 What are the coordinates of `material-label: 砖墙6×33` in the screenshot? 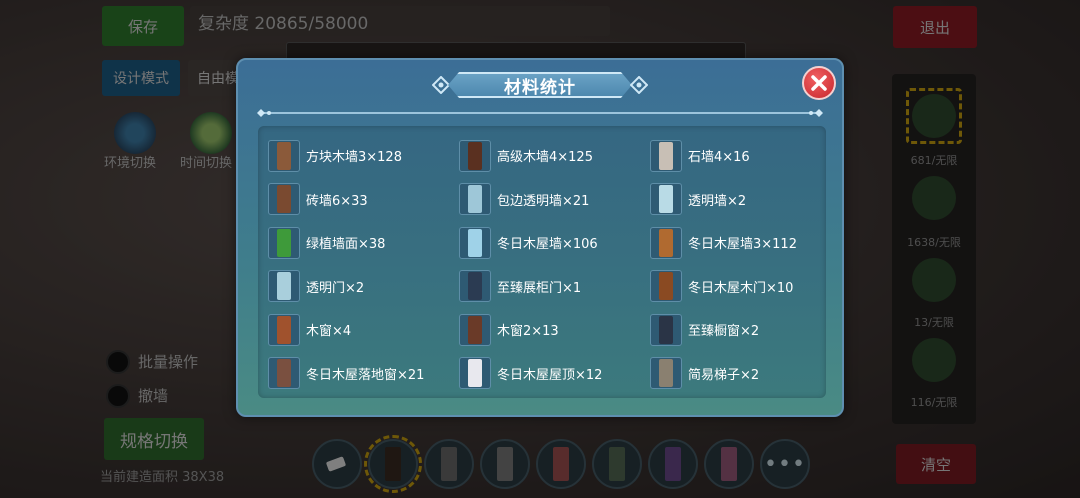 It's located at (337, 201).